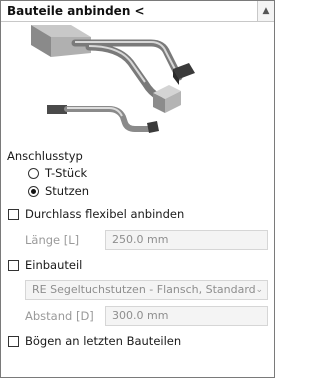 The height and width of the screenshot is (378, 320). I want to click on panel-header: Bauteile anbinden < ▲, so click(137, 11).